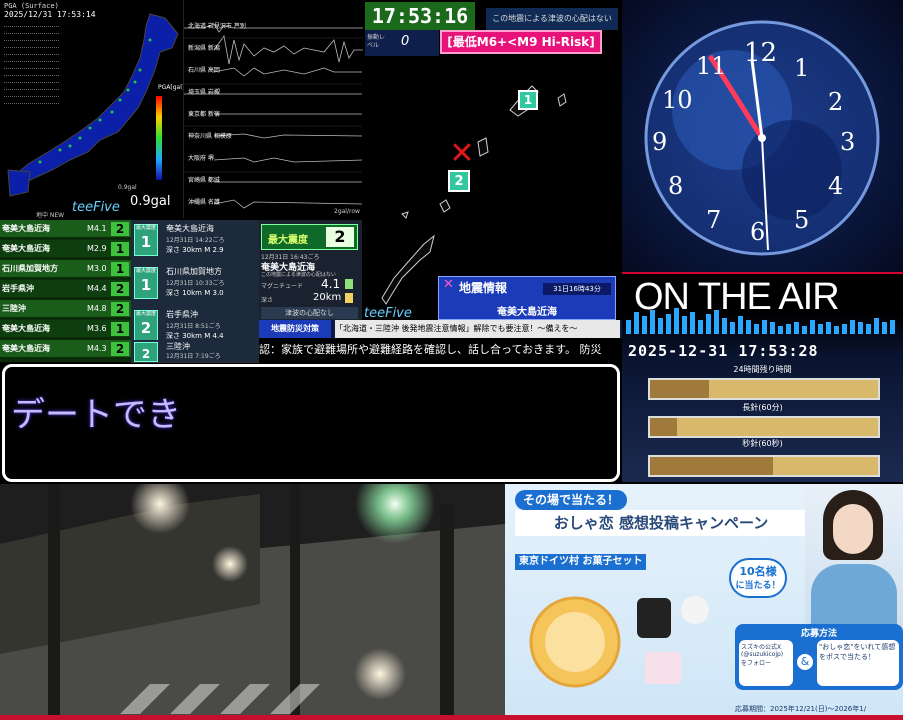 The height and width of the screenshot is (720, 903). Describe the element at coordinates (195, 293) in the screenshot. I see `card-detail: 深さ 10km M 3.0` at that location.